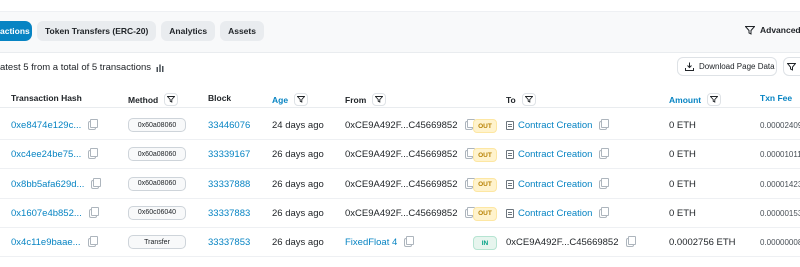 Image resolution: width=800 pixels, height=267 pixels. I want to click on summary-text: atest 5 from a total of 5 transactions, so click(76, 67).